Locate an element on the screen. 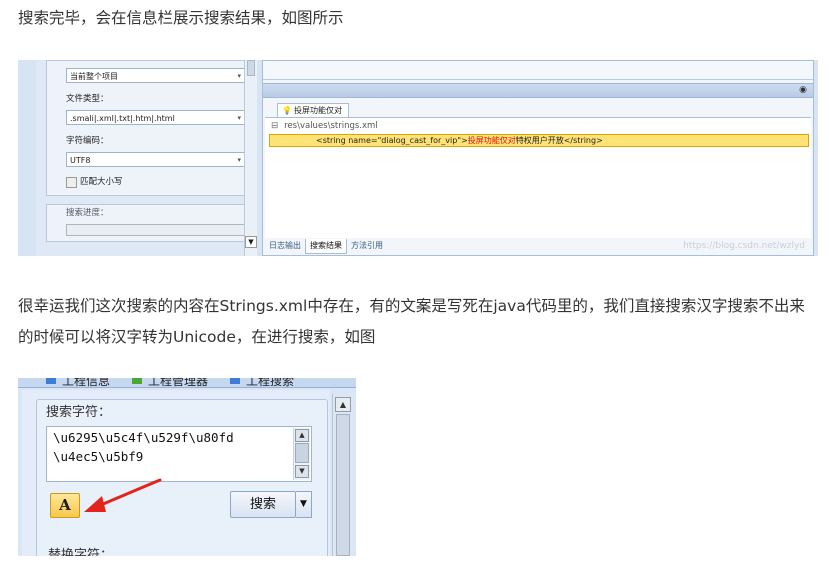 Image resolution: width=830 pixels, height=569 pixels. match-case-label: 匹配大小写 is located at coordinates (101, 182).